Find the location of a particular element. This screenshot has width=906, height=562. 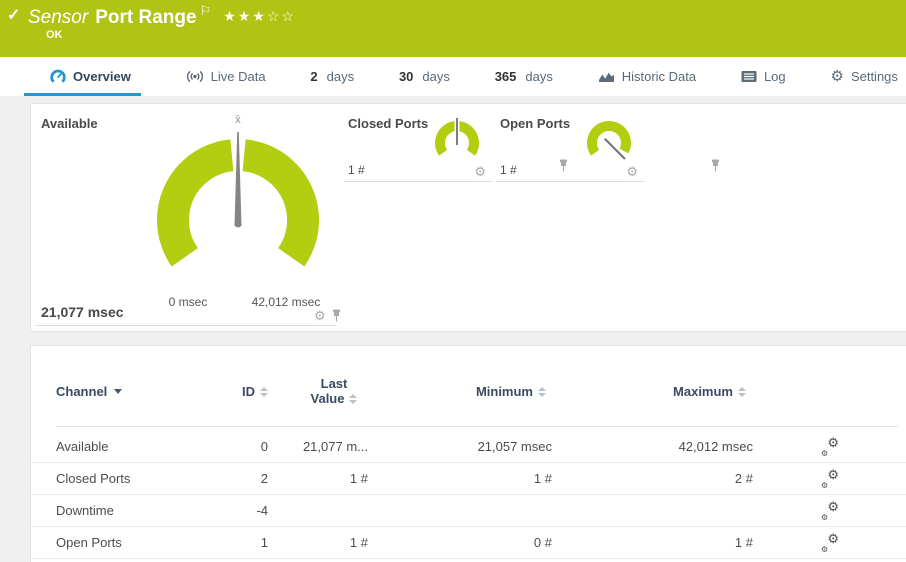

available-gauge: x̄ is located at coordinates (238, 207).